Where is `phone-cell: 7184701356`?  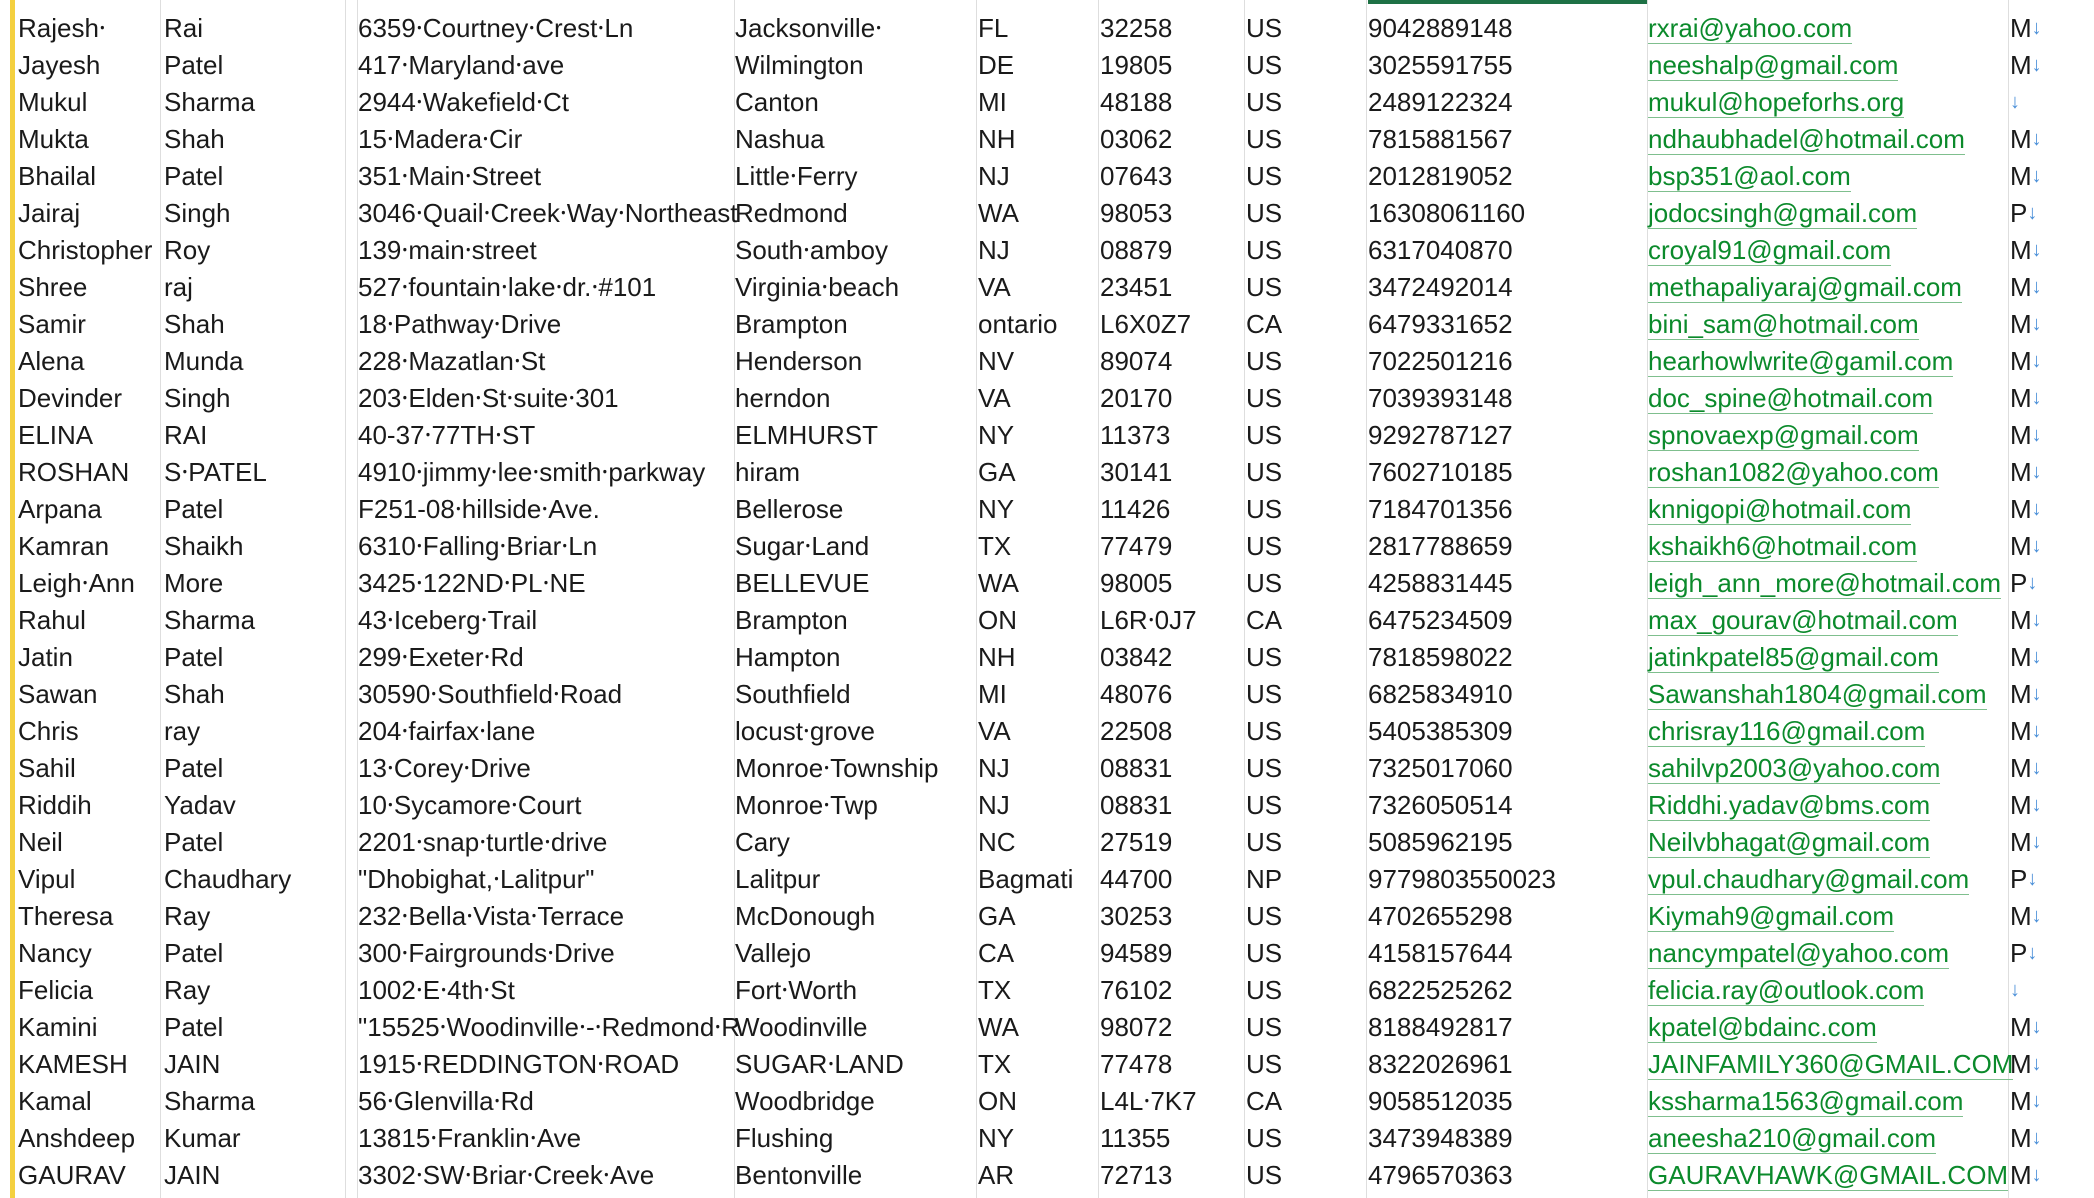
phone-cell: 7184701356 is located at coordinates (1507, 507).